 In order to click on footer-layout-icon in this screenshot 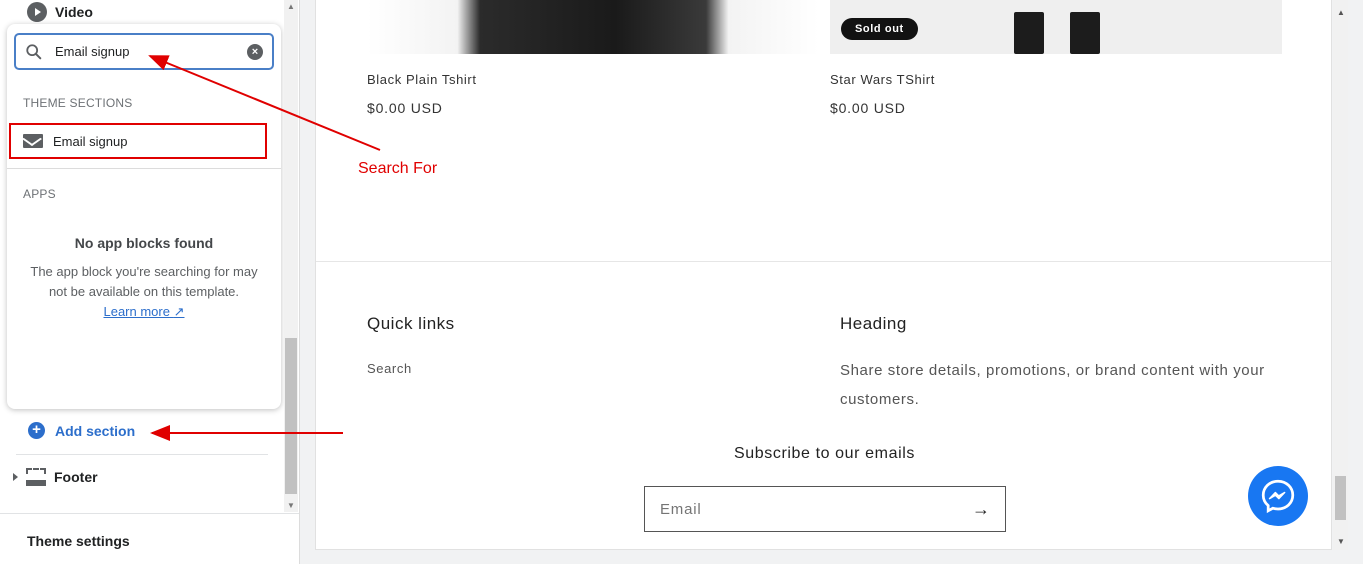, I will do `click(36, 477)`.